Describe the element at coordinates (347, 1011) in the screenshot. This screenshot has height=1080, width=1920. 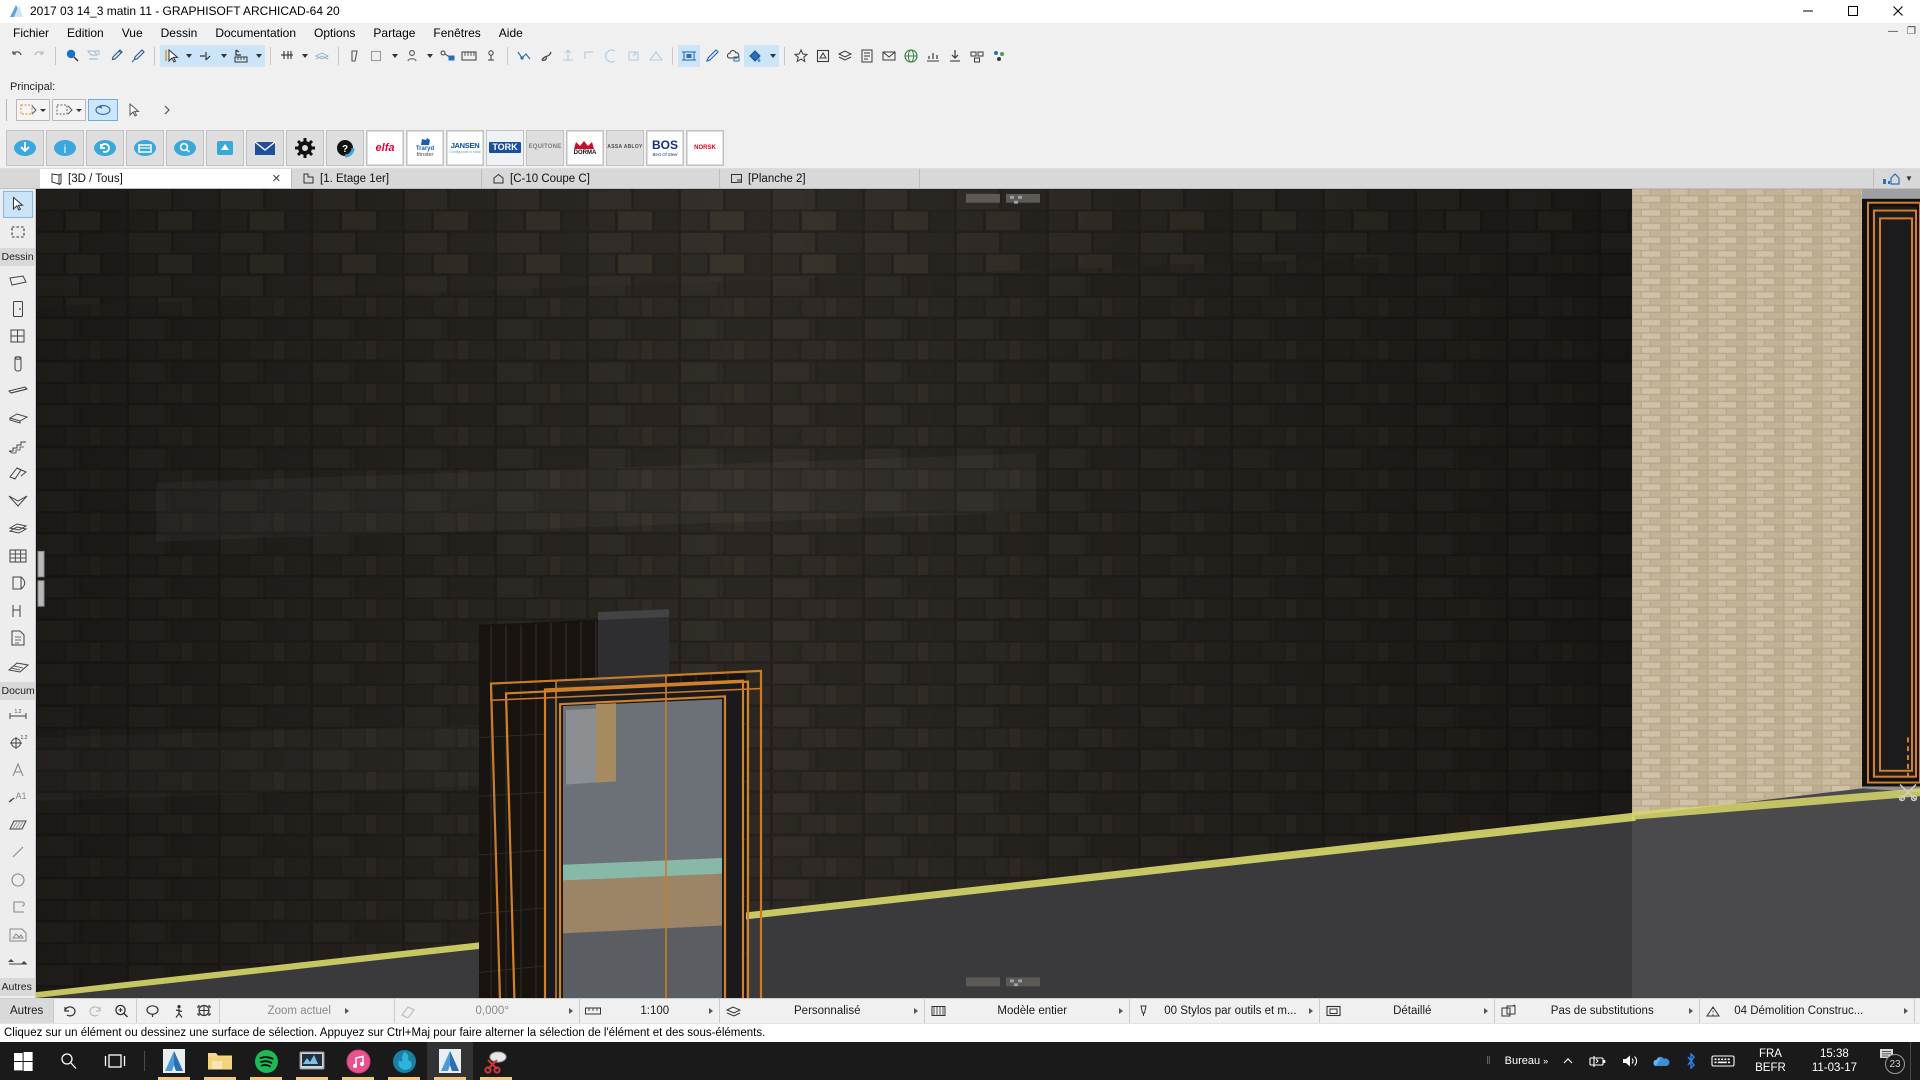
I see `zoom-level-arrow` at that location.